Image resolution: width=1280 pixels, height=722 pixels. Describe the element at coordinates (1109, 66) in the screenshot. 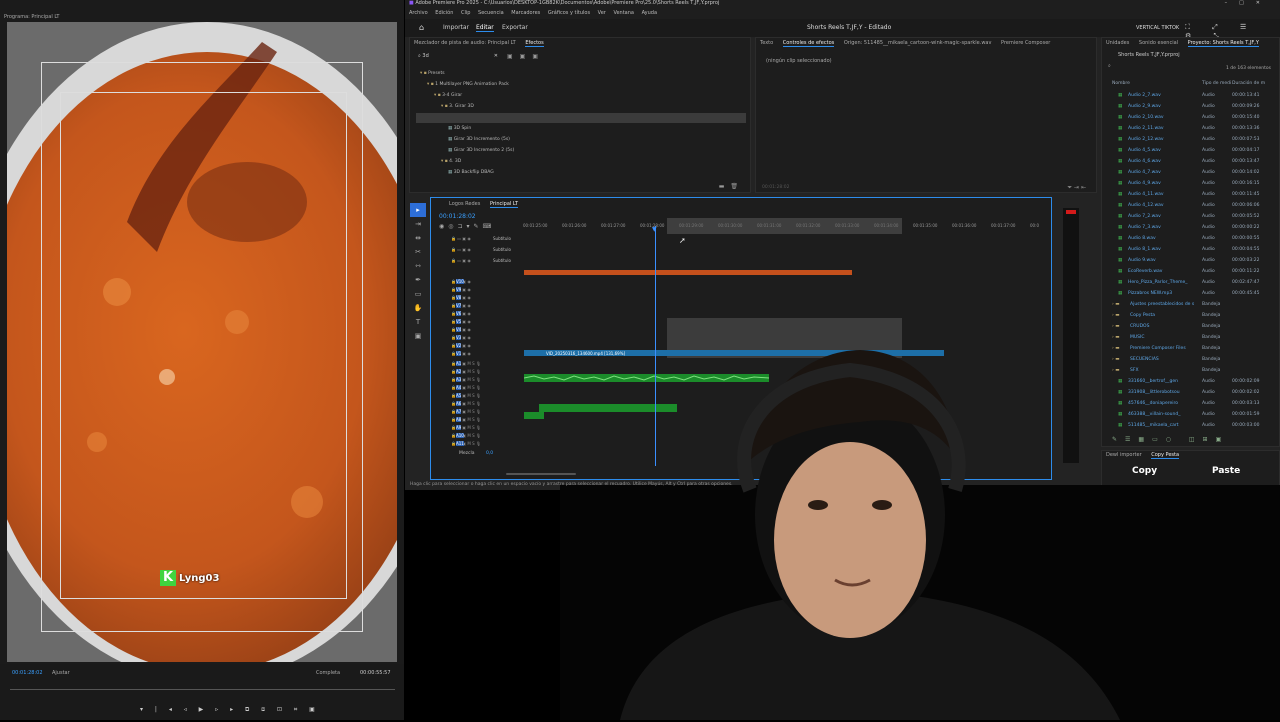

I see `project-search-icon: ⌕` at that location.